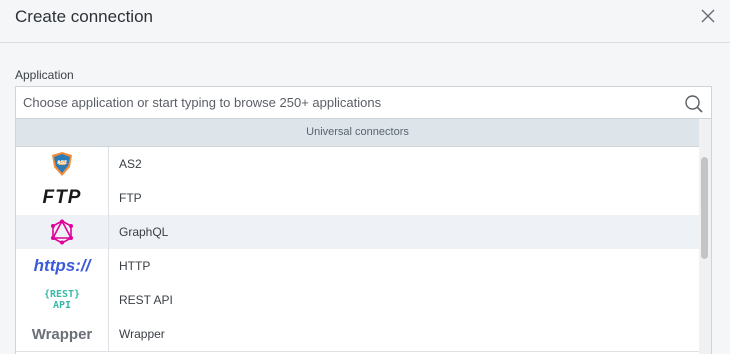 This screenshot has width=730, height=354. Describe the element at coordinates (357, 266) in the screenshot. I see `list-item-http: https:// HTTP` at that location.